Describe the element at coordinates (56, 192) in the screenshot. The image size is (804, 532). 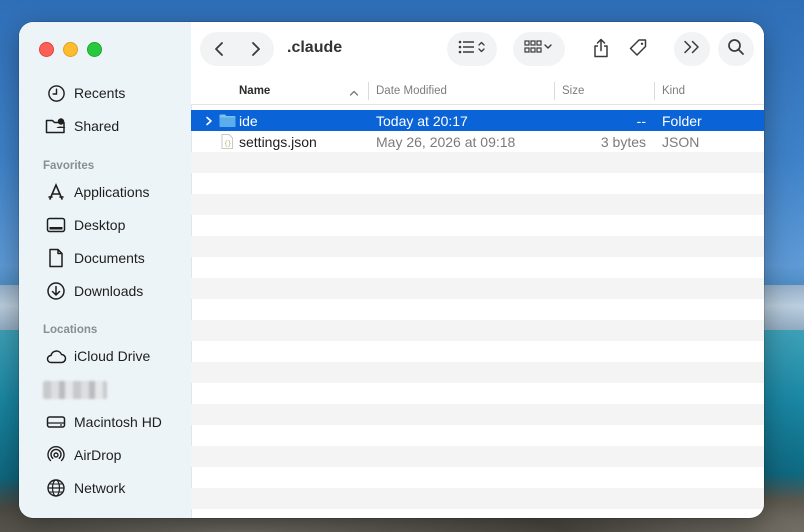
I see `applications-icon` at that location.